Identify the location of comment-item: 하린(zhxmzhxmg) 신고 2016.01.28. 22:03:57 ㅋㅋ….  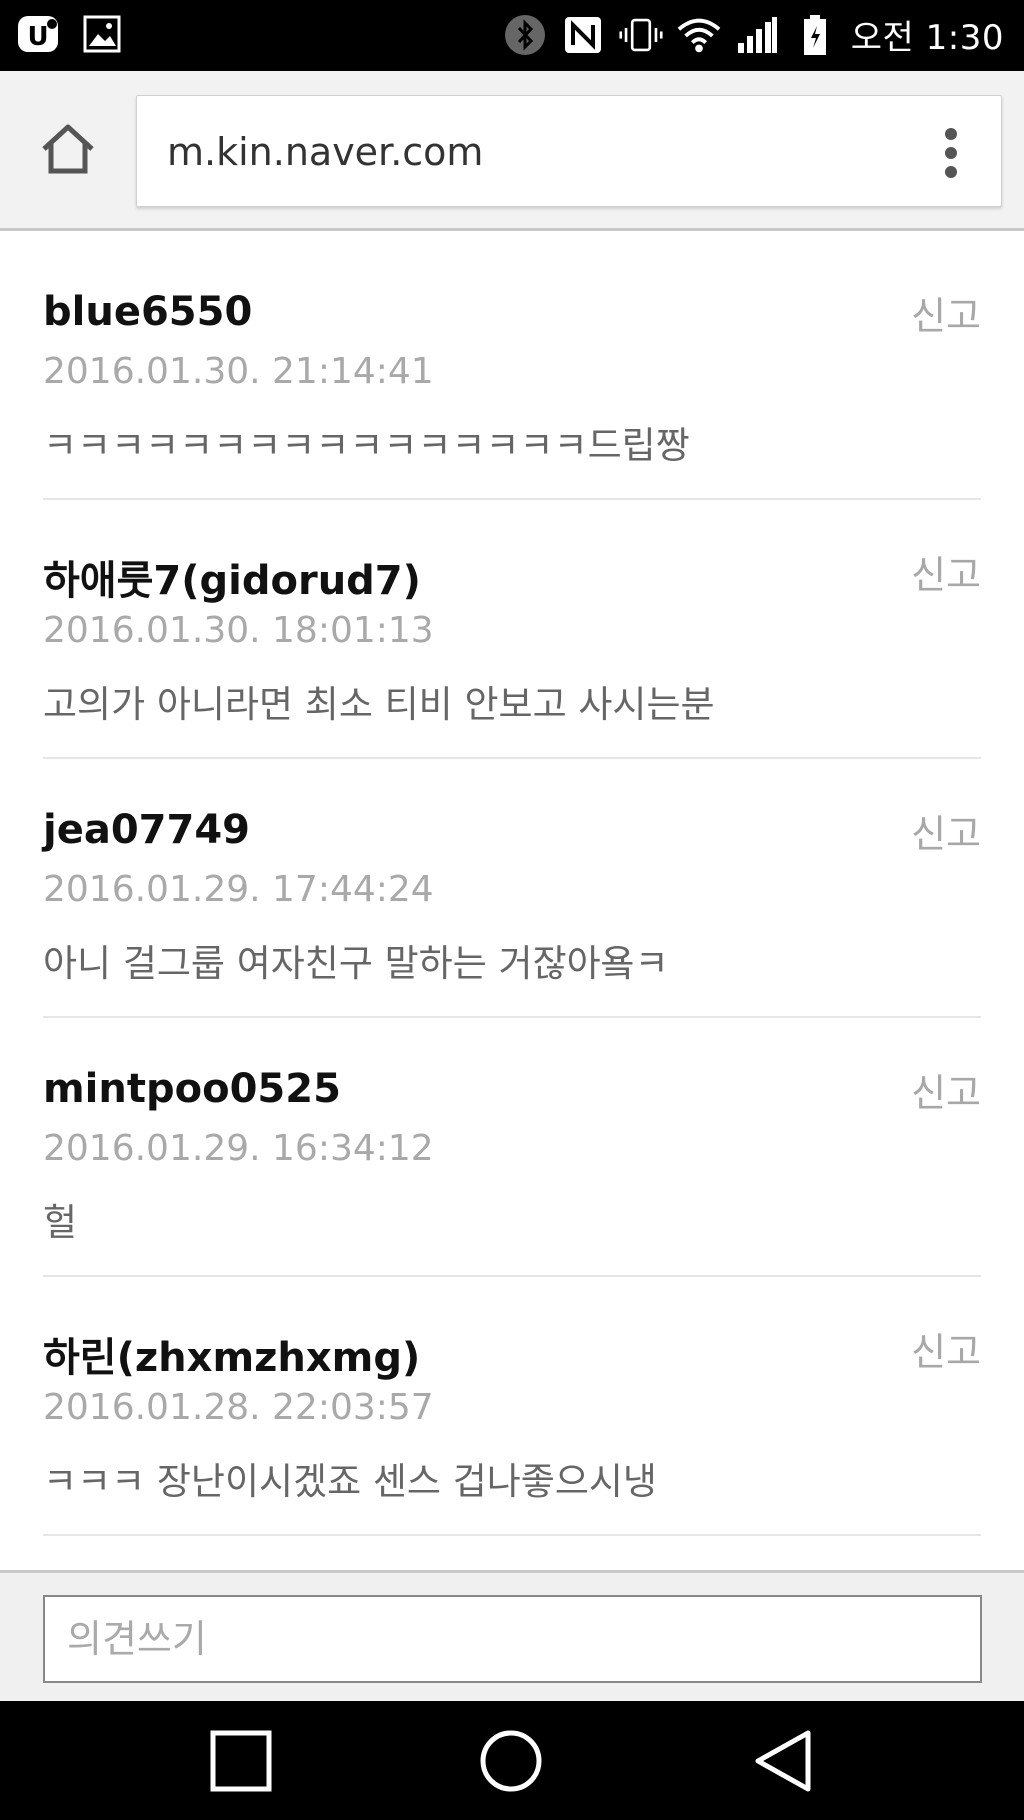
(512, 1406).